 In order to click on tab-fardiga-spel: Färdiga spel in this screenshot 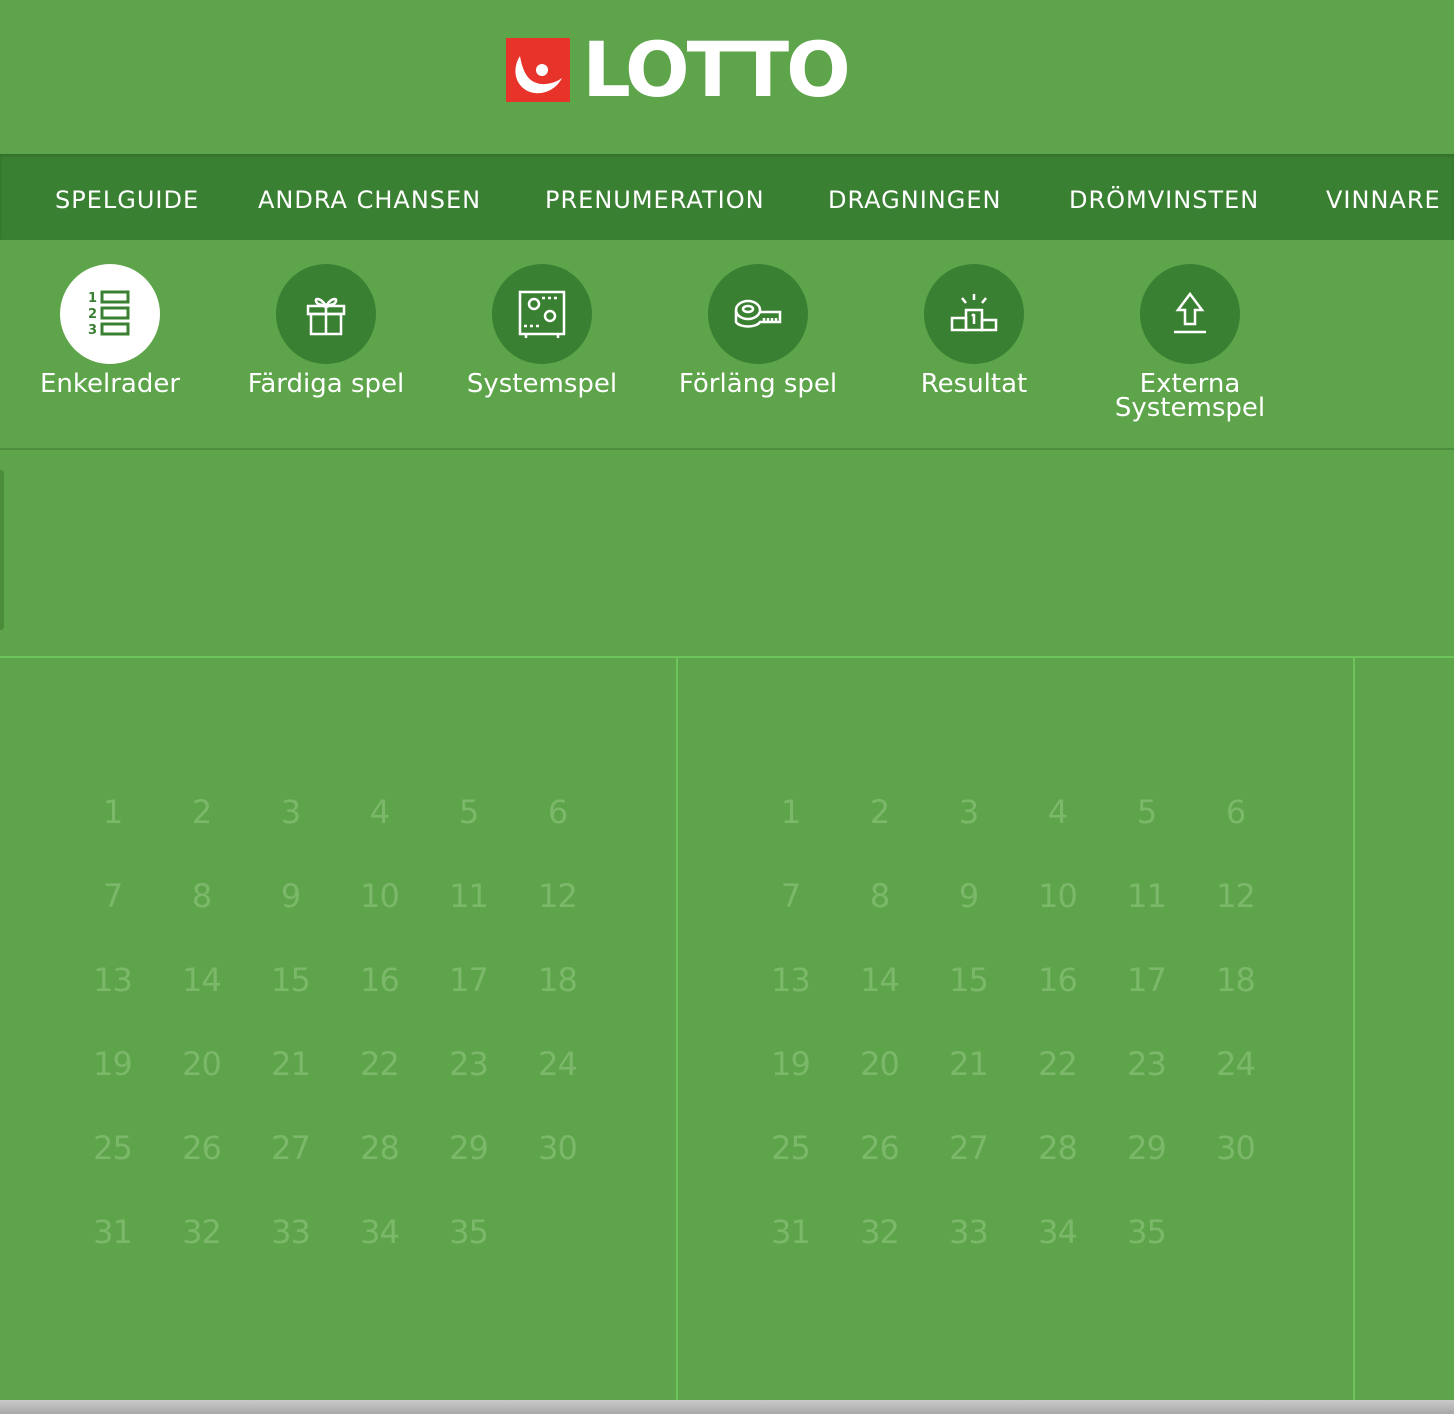, I will do `click(326, 331)`.